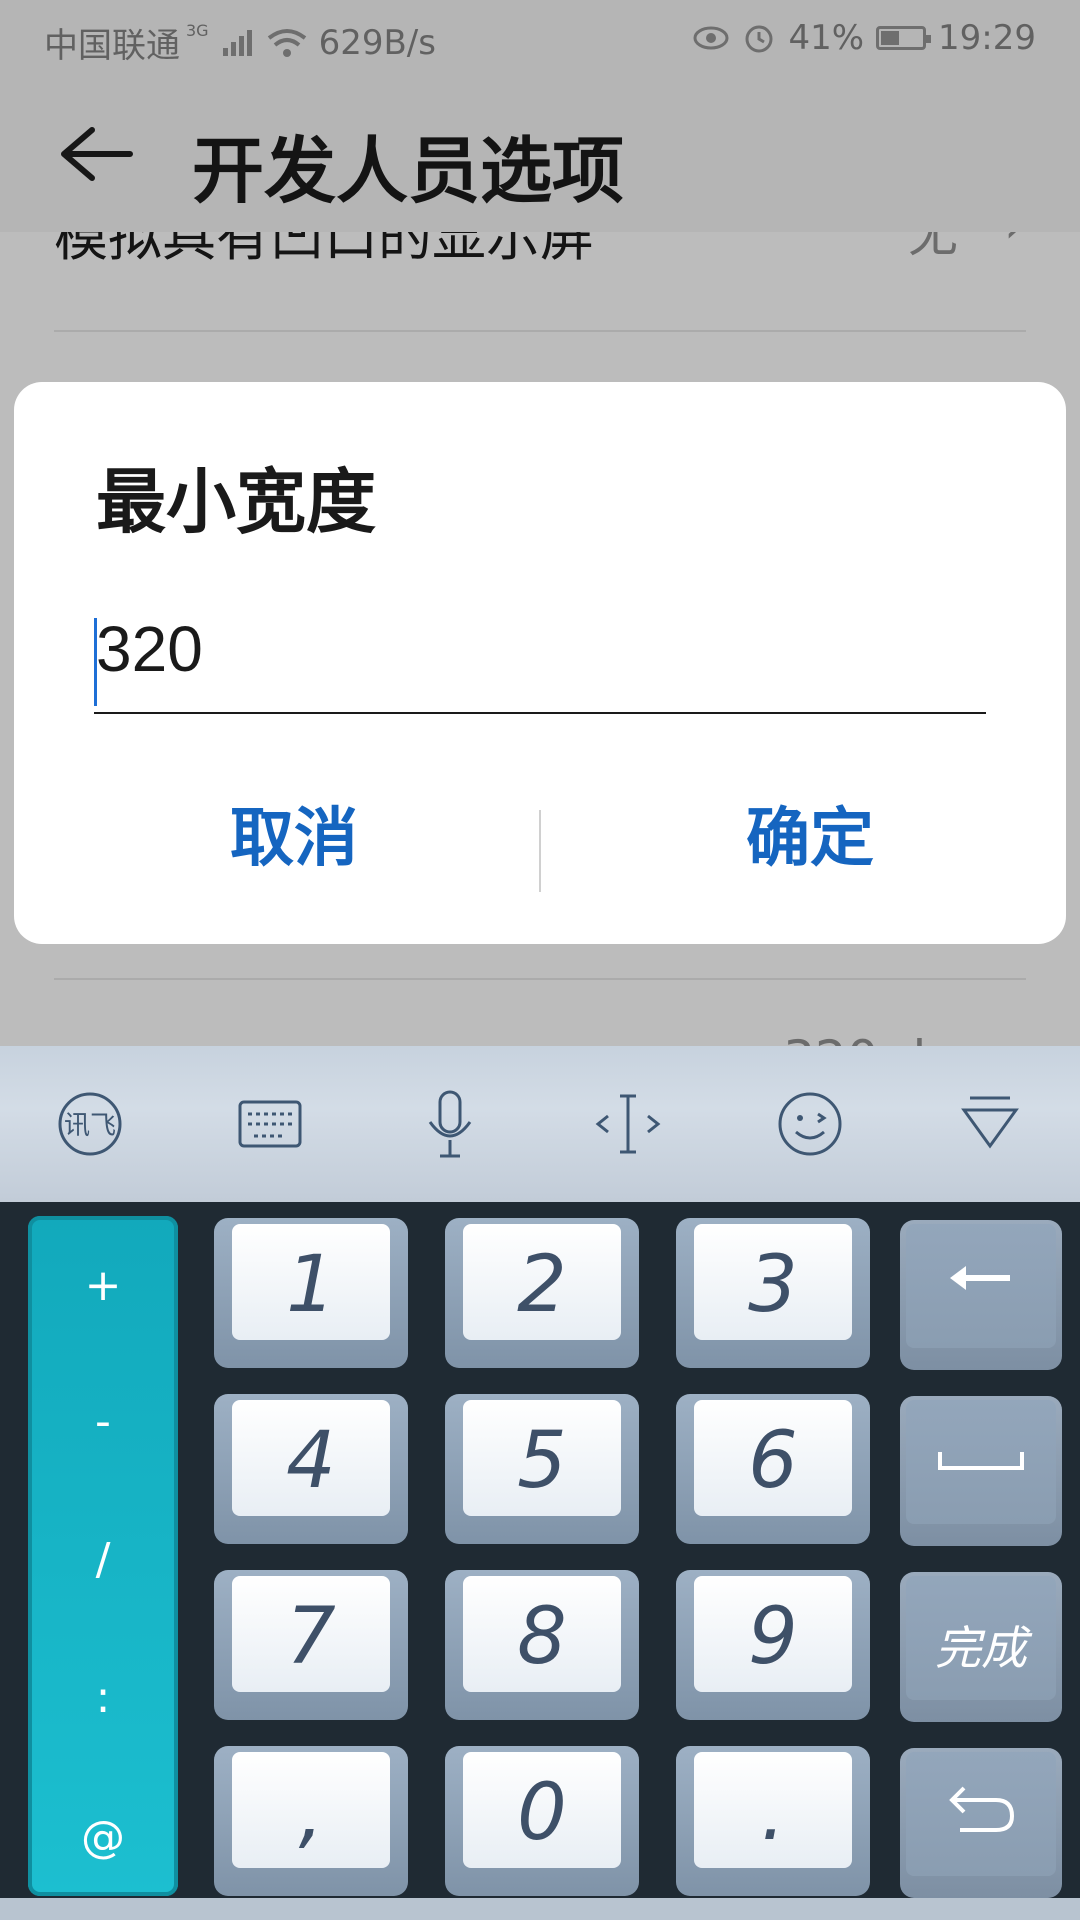 The width and height of the screenshot is (1080, 1920). What do you see at coordinates (981, 1295) in the screenshot?
I see `backspace-key` at bounding box center [981, 1295].